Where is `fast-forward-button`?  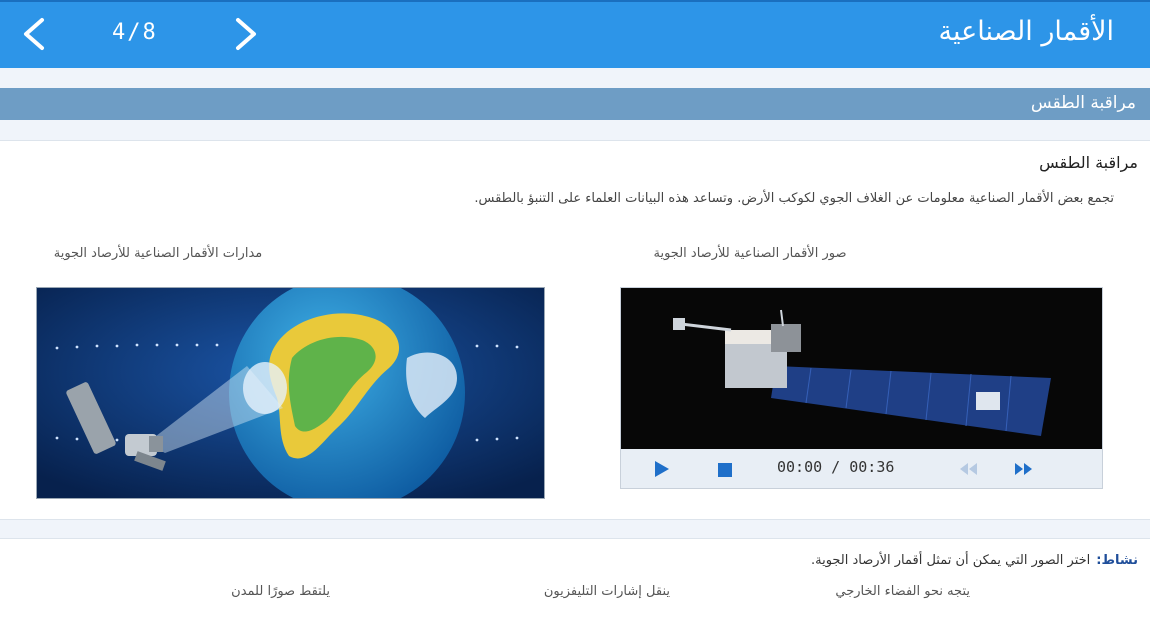
fast-forward-button is located at coordinates (1024, 471).